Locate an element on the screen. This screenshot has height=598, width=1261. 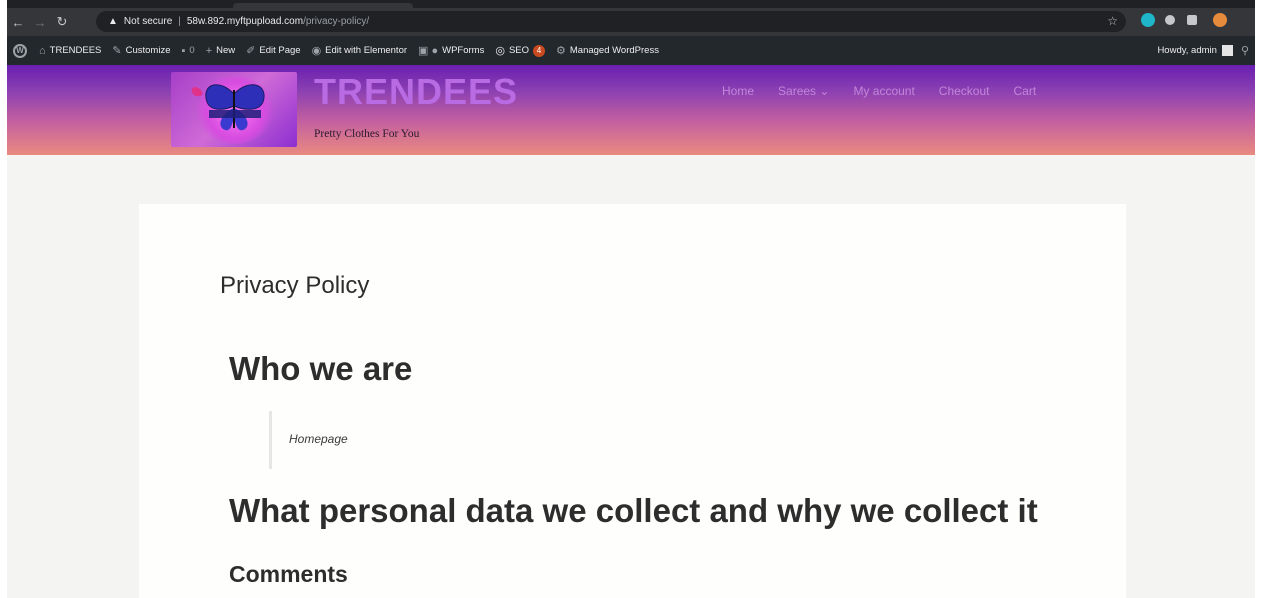
back-arrow-icon: ← is located at coordinates (18, 22).